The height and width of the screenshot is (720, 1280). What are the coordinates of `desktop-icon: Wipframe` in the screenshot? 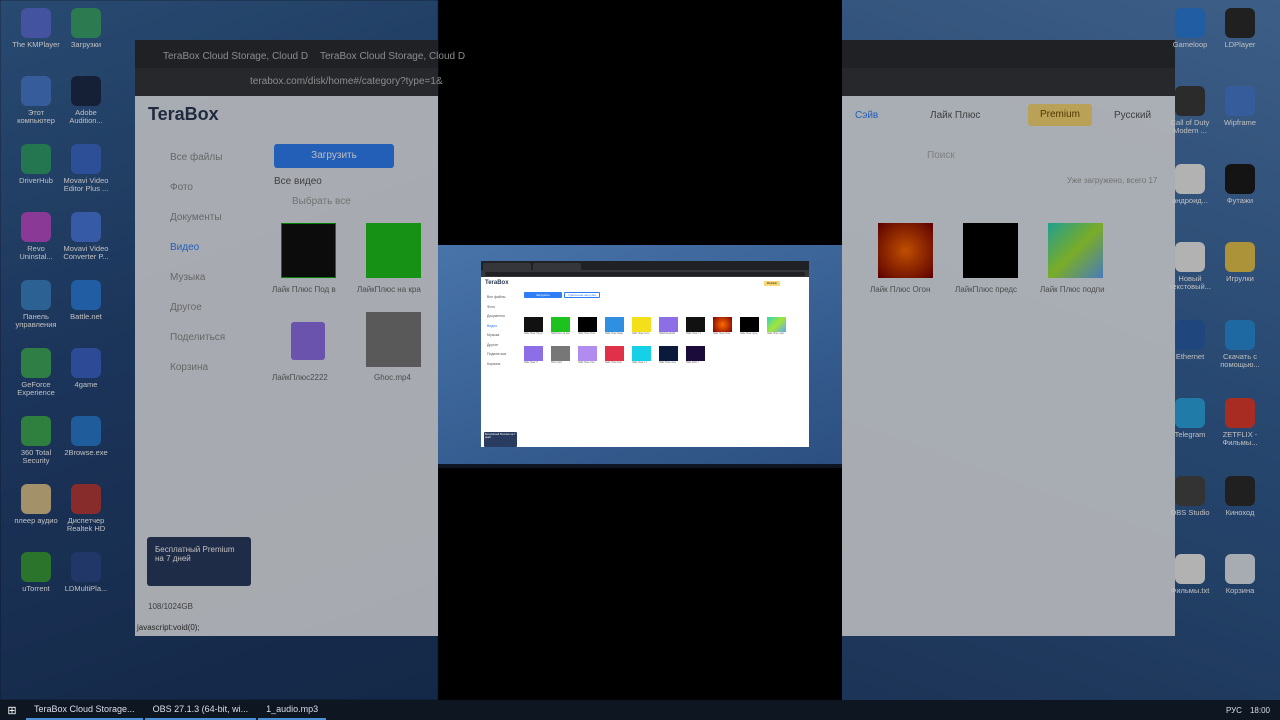 It's located at (1240, 106).